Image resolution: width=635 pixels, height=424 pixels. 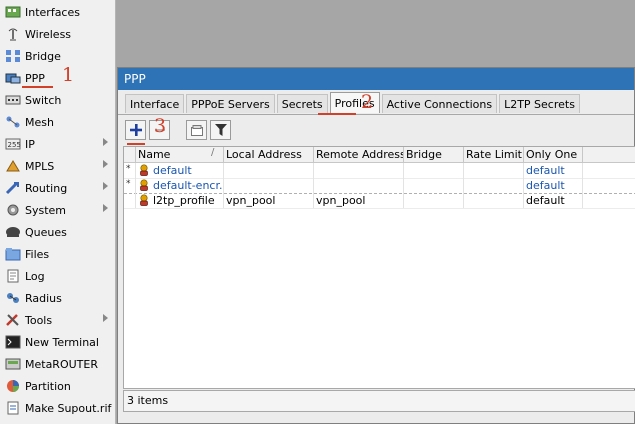 I want to click on copy-button, so click(x=196, y=130).